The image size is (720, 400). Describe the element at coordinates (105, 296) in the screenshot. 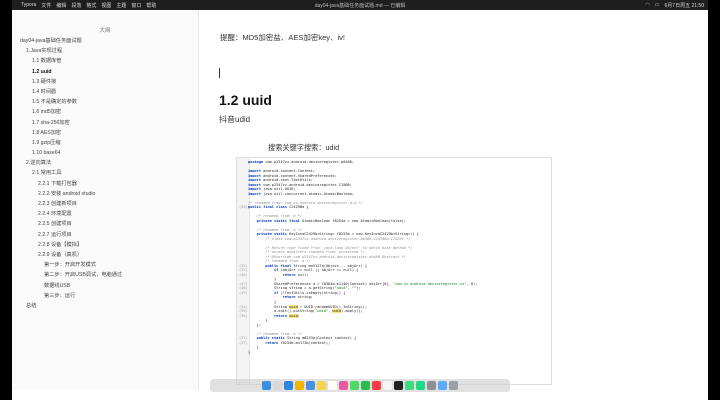

I see `outline-item: 第三步：运行` at that location.